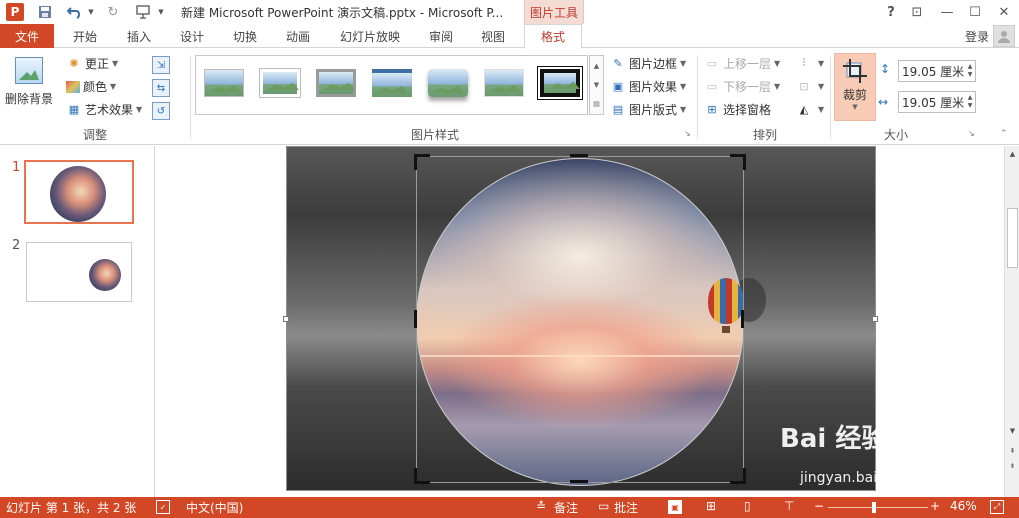  What do you see at coordinates (27, 36) in the screenshot?
I see `tab-file: 文件` at bounding box center [27, 36].